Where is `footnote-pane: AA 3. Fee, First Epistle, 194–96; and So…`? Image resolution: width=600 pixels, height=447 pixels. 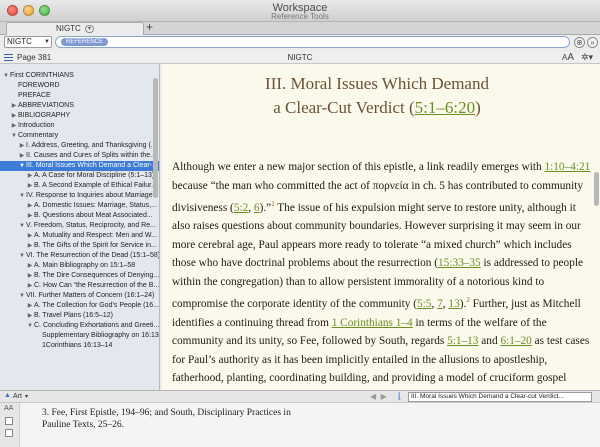 footnote-pane: AA 3. Fee, First Epistle, 194–96; and So… is located at coordinates (300, 424).